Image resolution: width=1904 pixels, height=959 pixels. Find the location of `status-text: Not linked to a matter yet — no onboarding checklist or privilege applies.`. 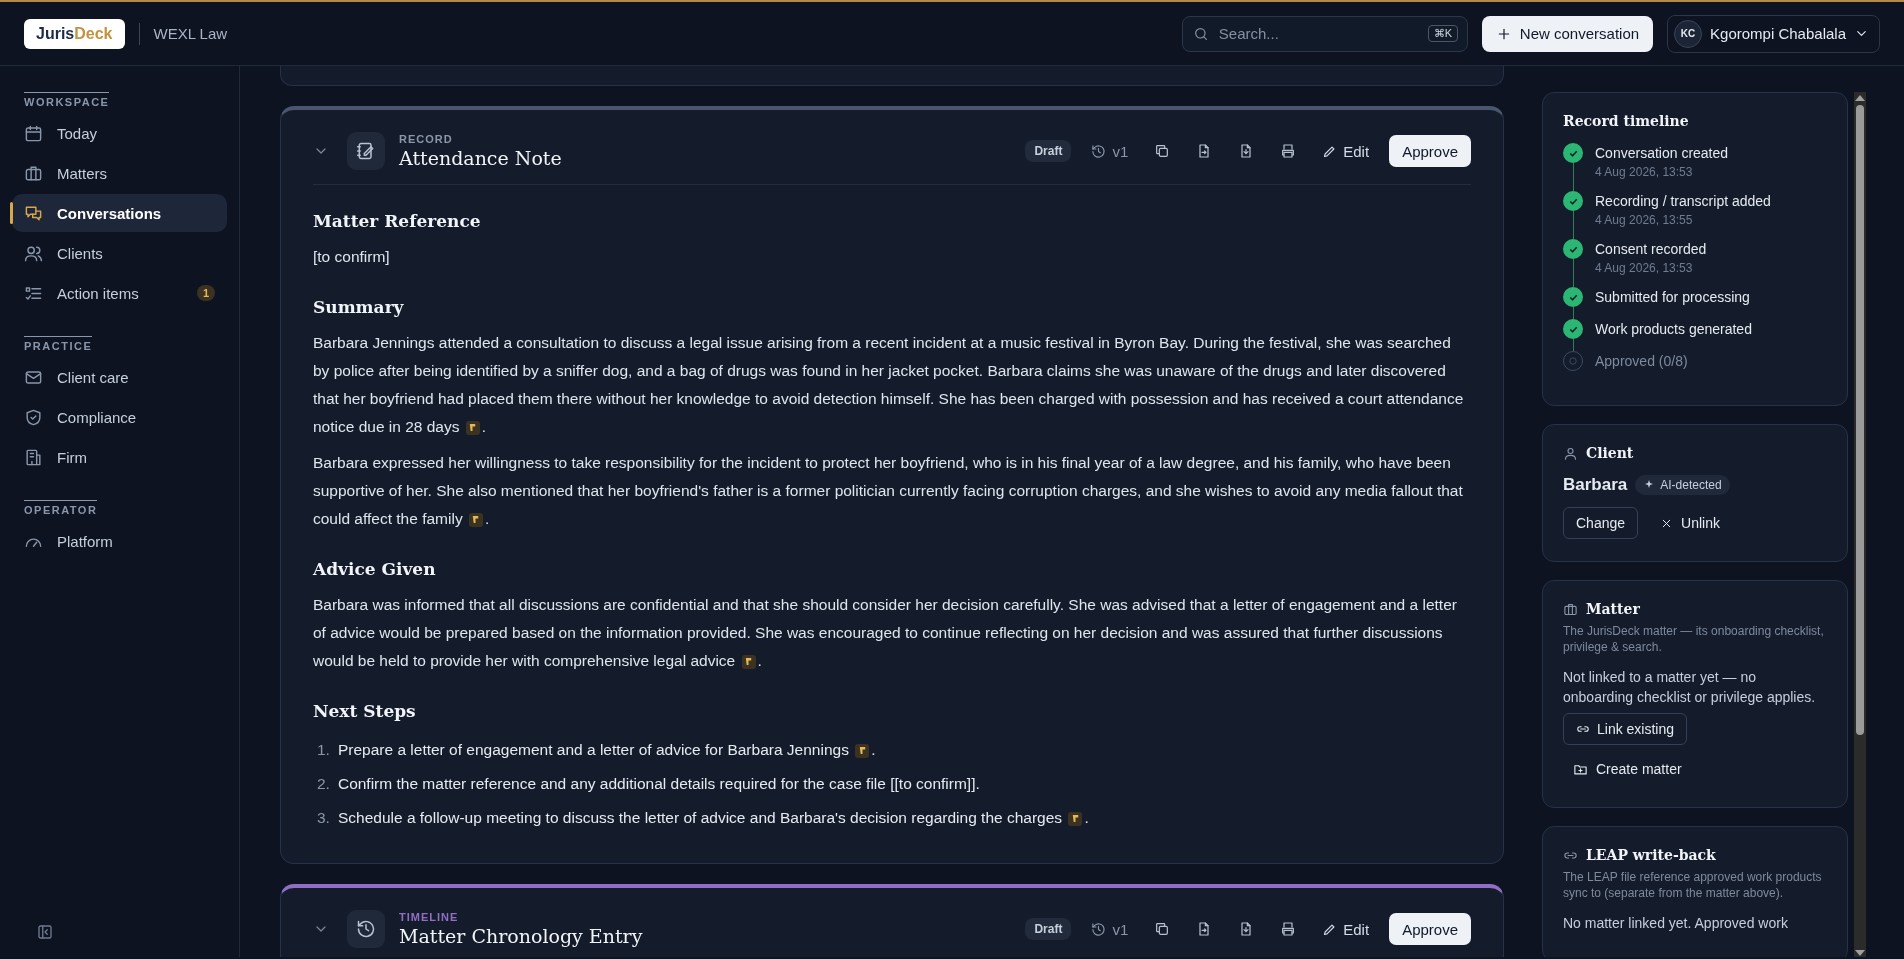

status-text: Not linked to a matter yet — no onboarding checklist or privilege applies. is located at coordinates (1690, 687).